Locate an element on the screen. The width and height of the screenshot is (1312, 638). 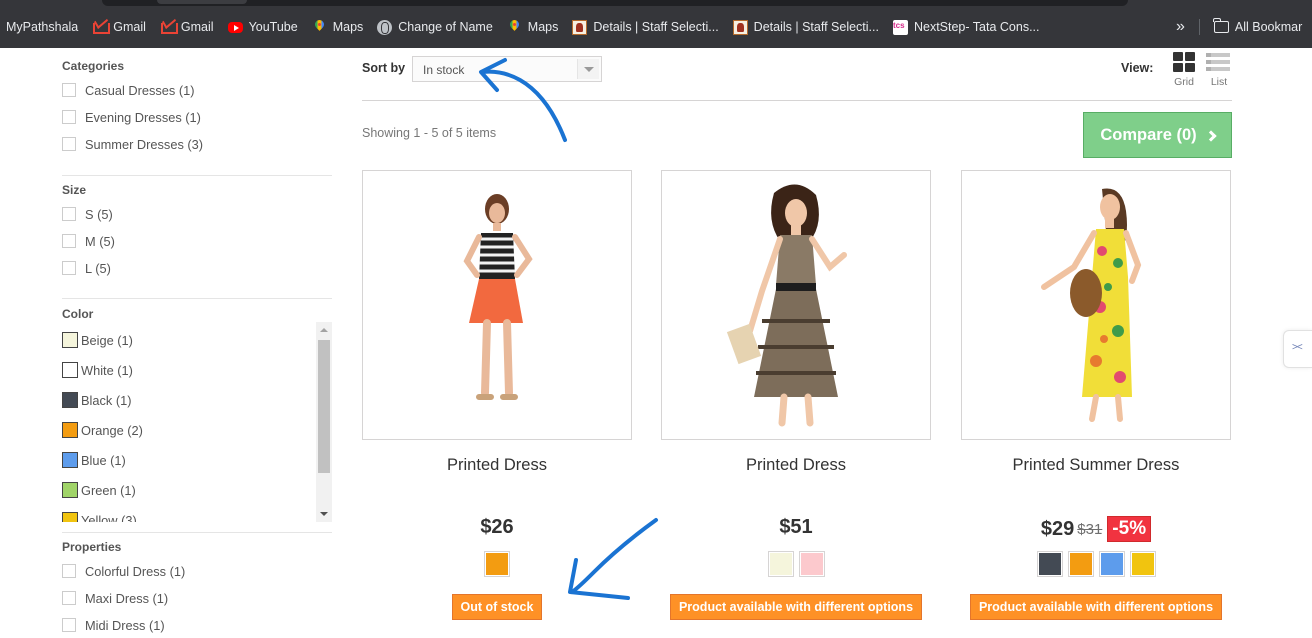
filter-label: Midi Dress (1) is located at coordinates (125, 625).